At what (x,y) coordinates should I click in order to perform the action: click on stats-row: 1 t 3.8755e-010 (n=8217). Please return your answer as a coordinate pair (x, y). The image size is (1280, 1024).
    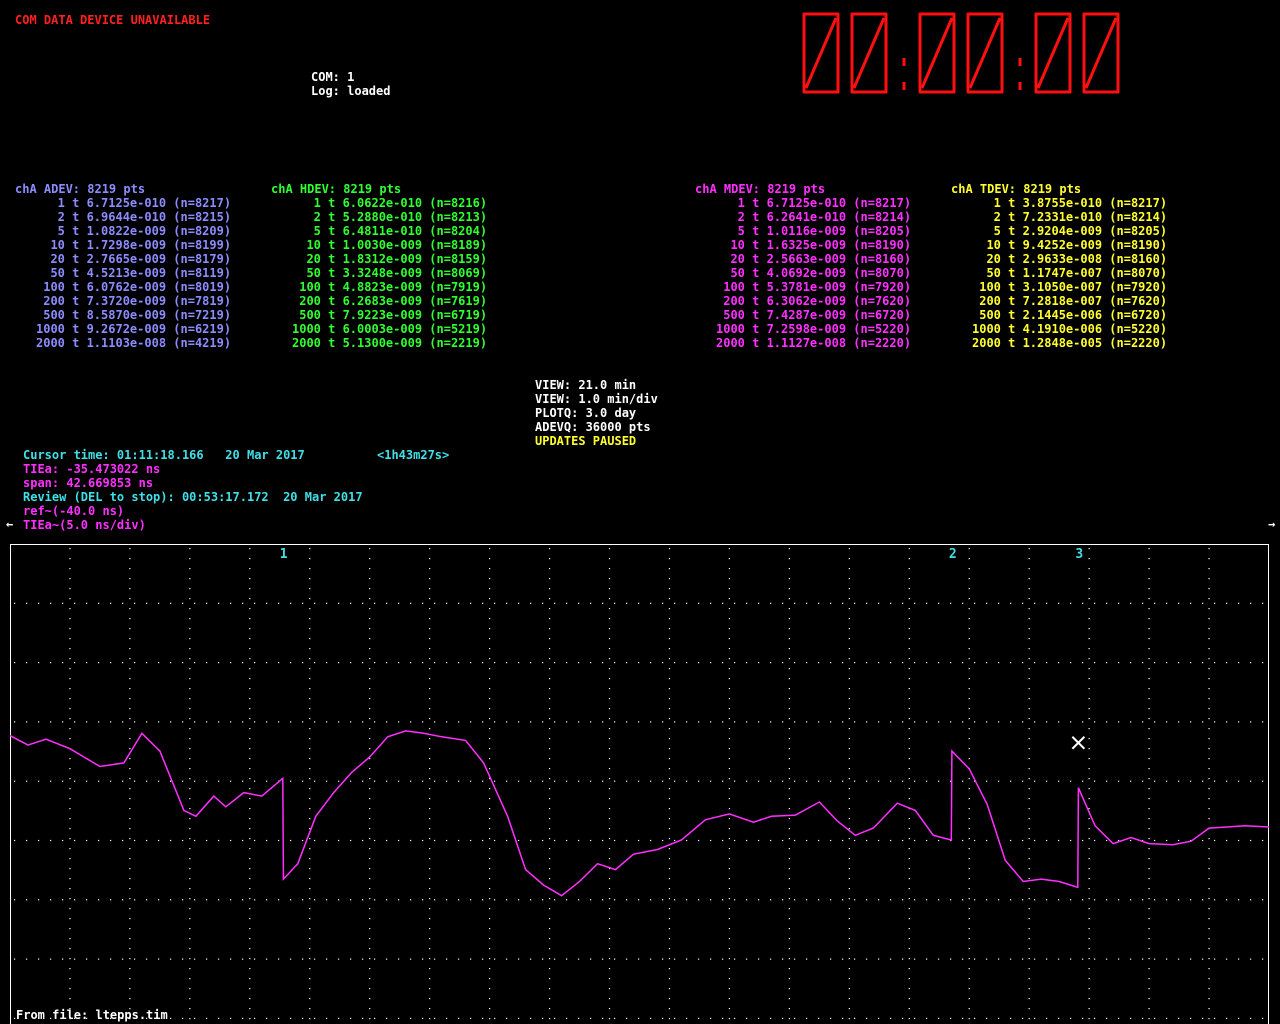
    Looking at the image, I should click on (1070, 203).